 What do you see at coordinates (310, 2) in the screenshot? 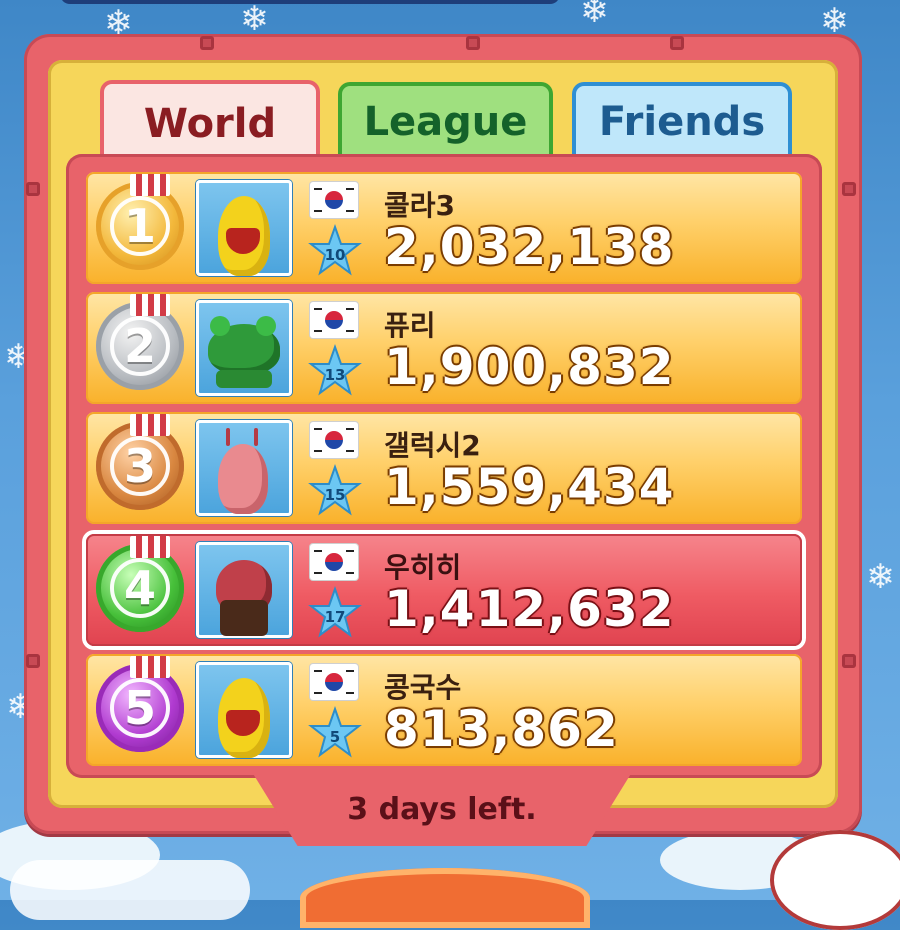
I see `top-bar` at bounding box center [310, 2].